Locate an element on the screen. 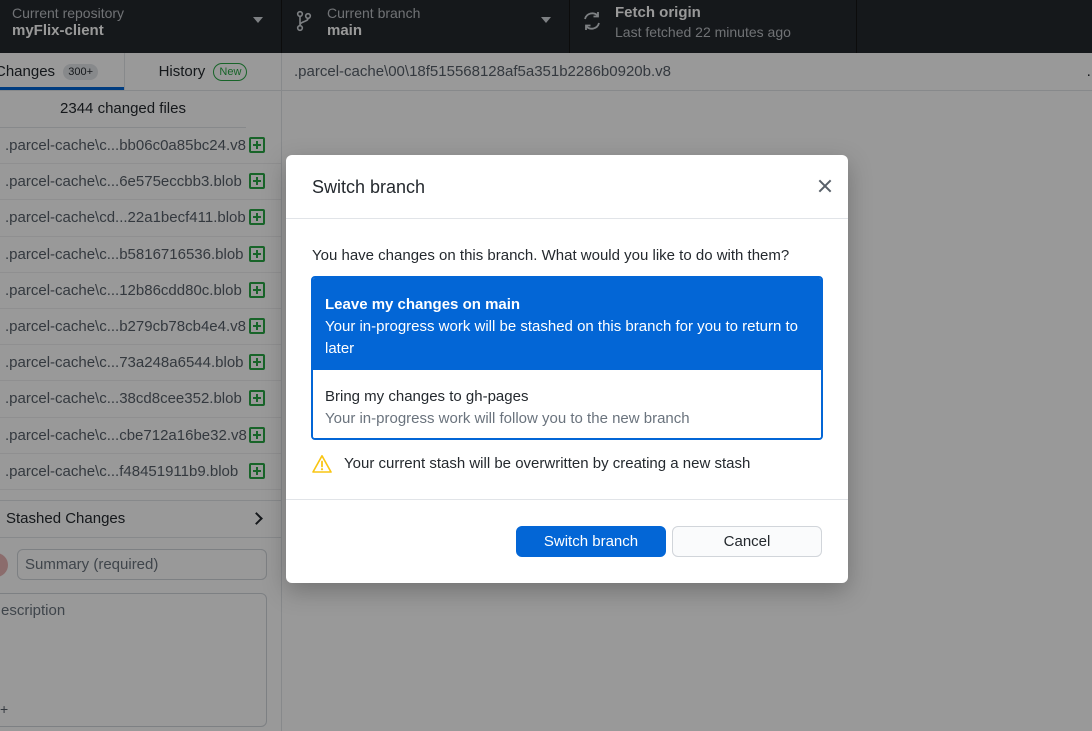 This screenshot has width=1092, height=731. cancel-button: Cancel is located at coordinates (747, 541).